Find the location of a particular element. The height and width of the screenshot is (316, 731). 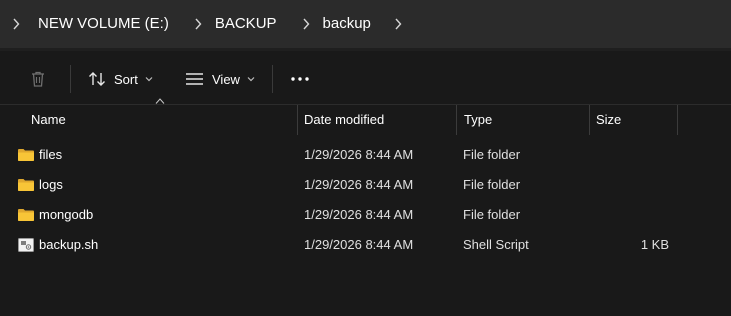

breadcrumb-item-backup: backup is located at coordinates (347, 24).